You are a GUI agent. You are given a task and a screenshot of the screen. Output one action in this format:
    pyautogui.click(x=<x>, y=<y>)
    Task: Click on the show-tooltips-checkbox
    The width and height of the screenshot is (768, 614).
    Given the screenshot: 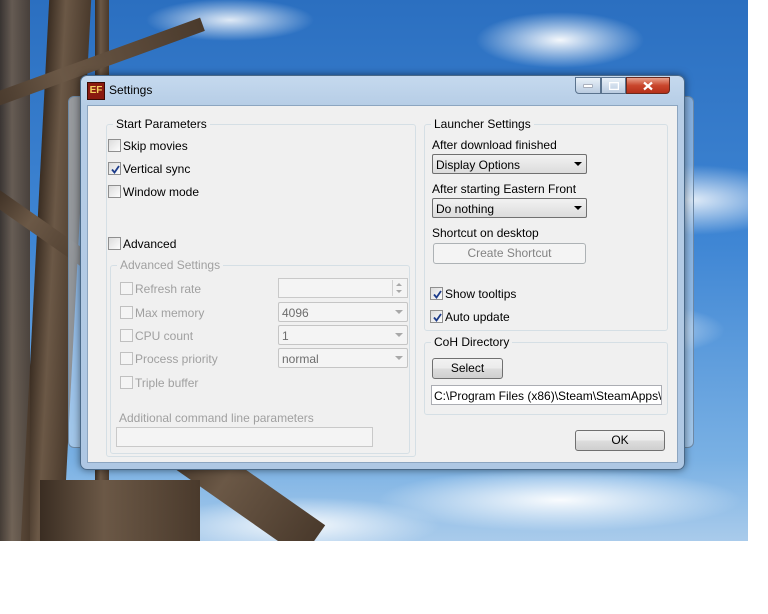 What is the action you would take?
    pyautogui.click(x=436, y=293)
    